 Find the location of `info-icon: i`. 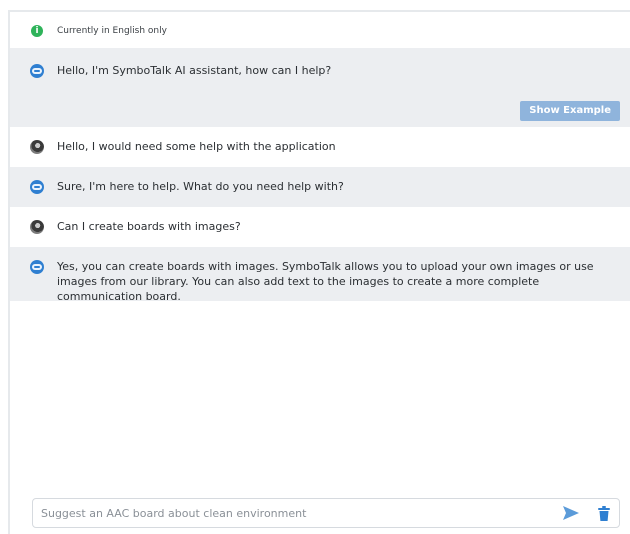

info-icon: i is located at coordinates (37, 31).